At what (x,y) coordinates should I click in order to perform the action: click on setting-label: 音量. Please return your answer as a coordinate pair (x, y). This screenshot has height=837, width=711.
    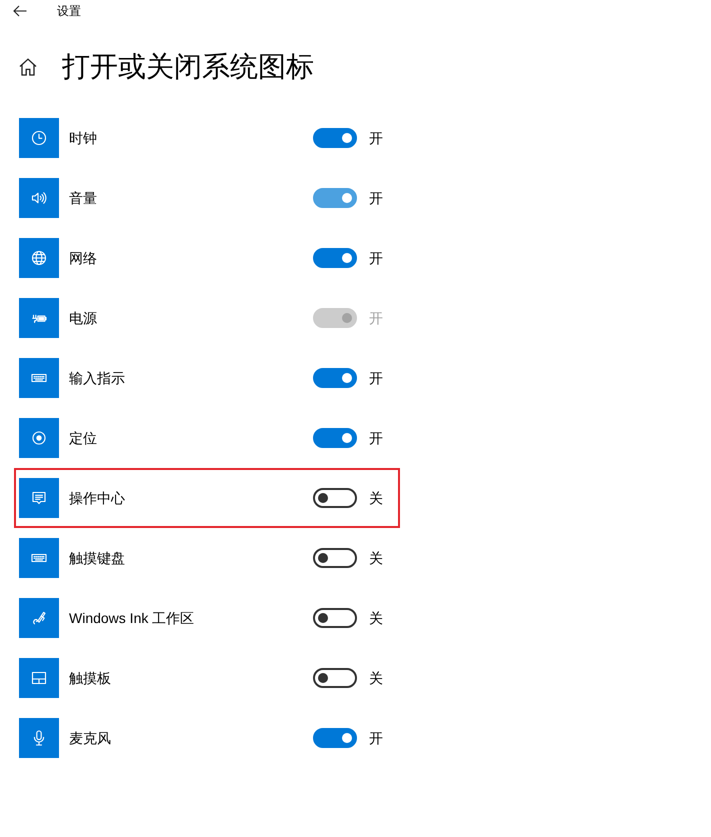
    Looking at the image, I should click on (83, 198).